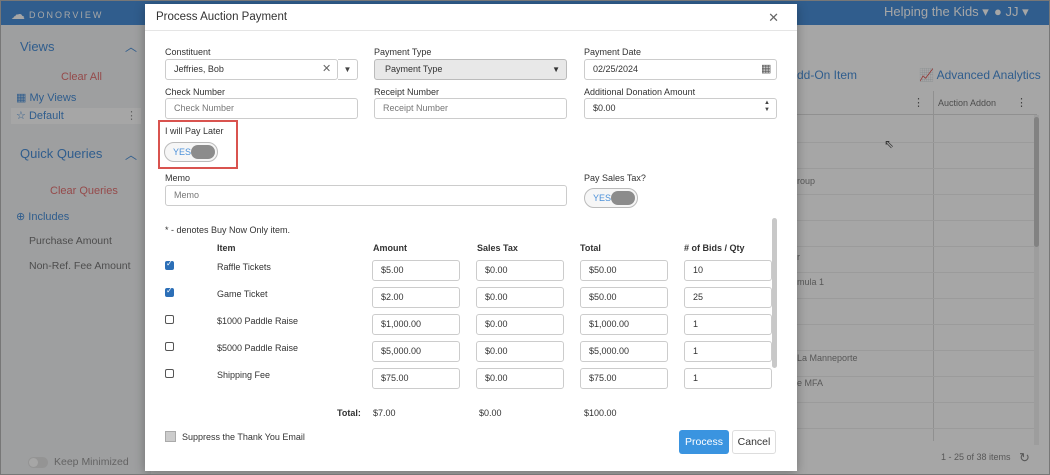 The height and width of the screenshot is (475, 1050). Describe the element at coordinates (348, 69) in the screenshot. I see `constituent-dropdown-button: ▼` at that location.